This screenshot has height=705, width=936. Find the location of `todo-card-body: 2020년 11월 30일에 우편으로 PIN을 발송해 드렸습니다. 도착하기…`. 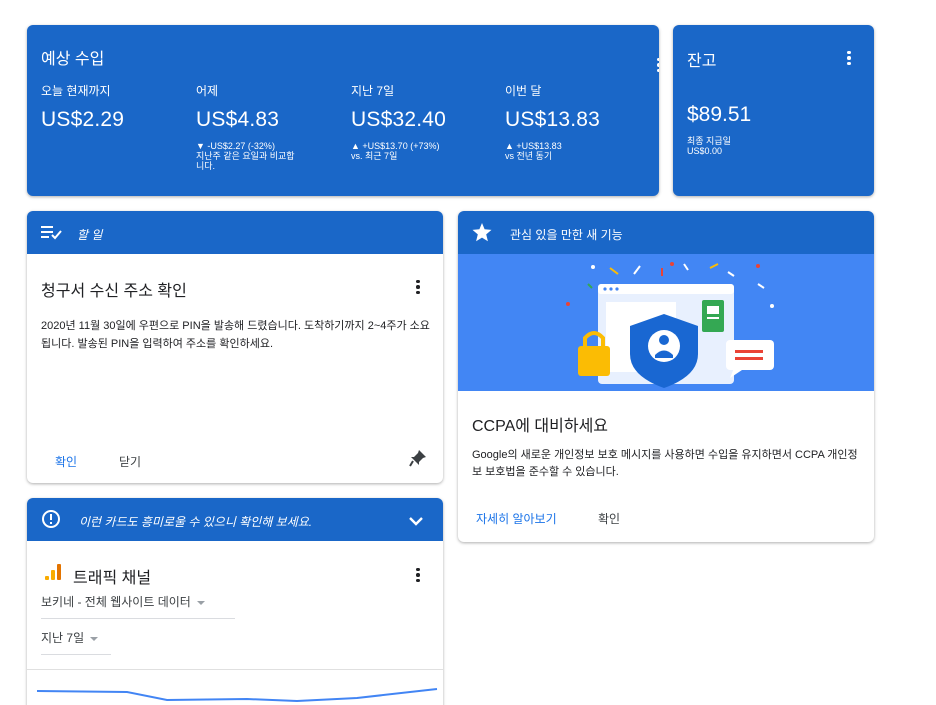

todo-card-body: 2020년 11월 30일에 우편으로 PIN을 발송해 드렸습니다. 도착하기… is located at coordinates (235, 335).